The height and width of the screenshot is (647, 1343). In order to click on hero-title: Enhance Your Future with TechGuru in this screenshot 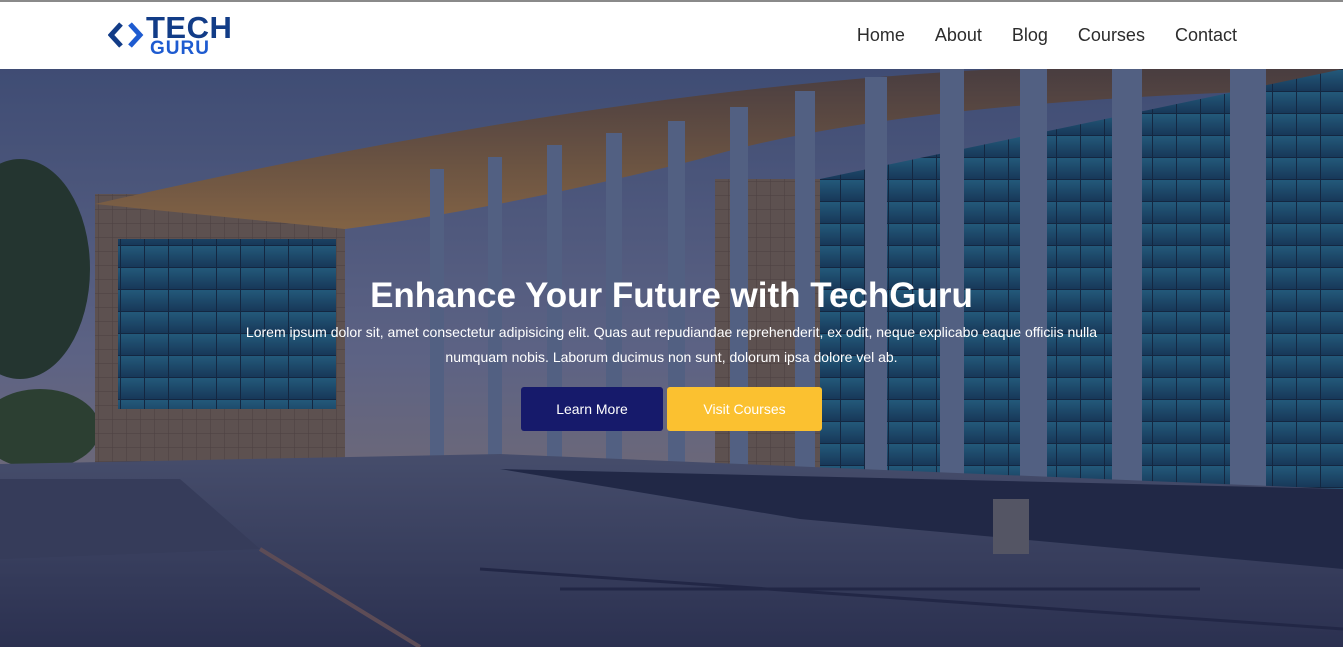, I will do `click(671, 295)`.